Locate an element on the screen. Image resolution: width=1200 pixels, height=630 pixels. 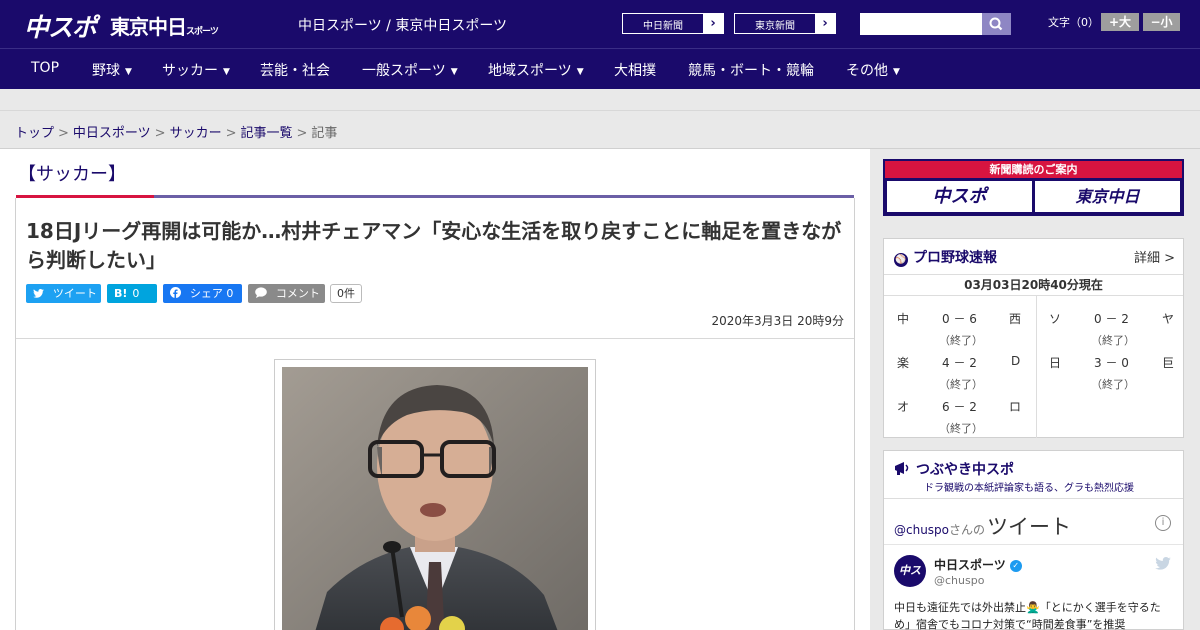
team-away: D is located at coordinates (1016, 361).